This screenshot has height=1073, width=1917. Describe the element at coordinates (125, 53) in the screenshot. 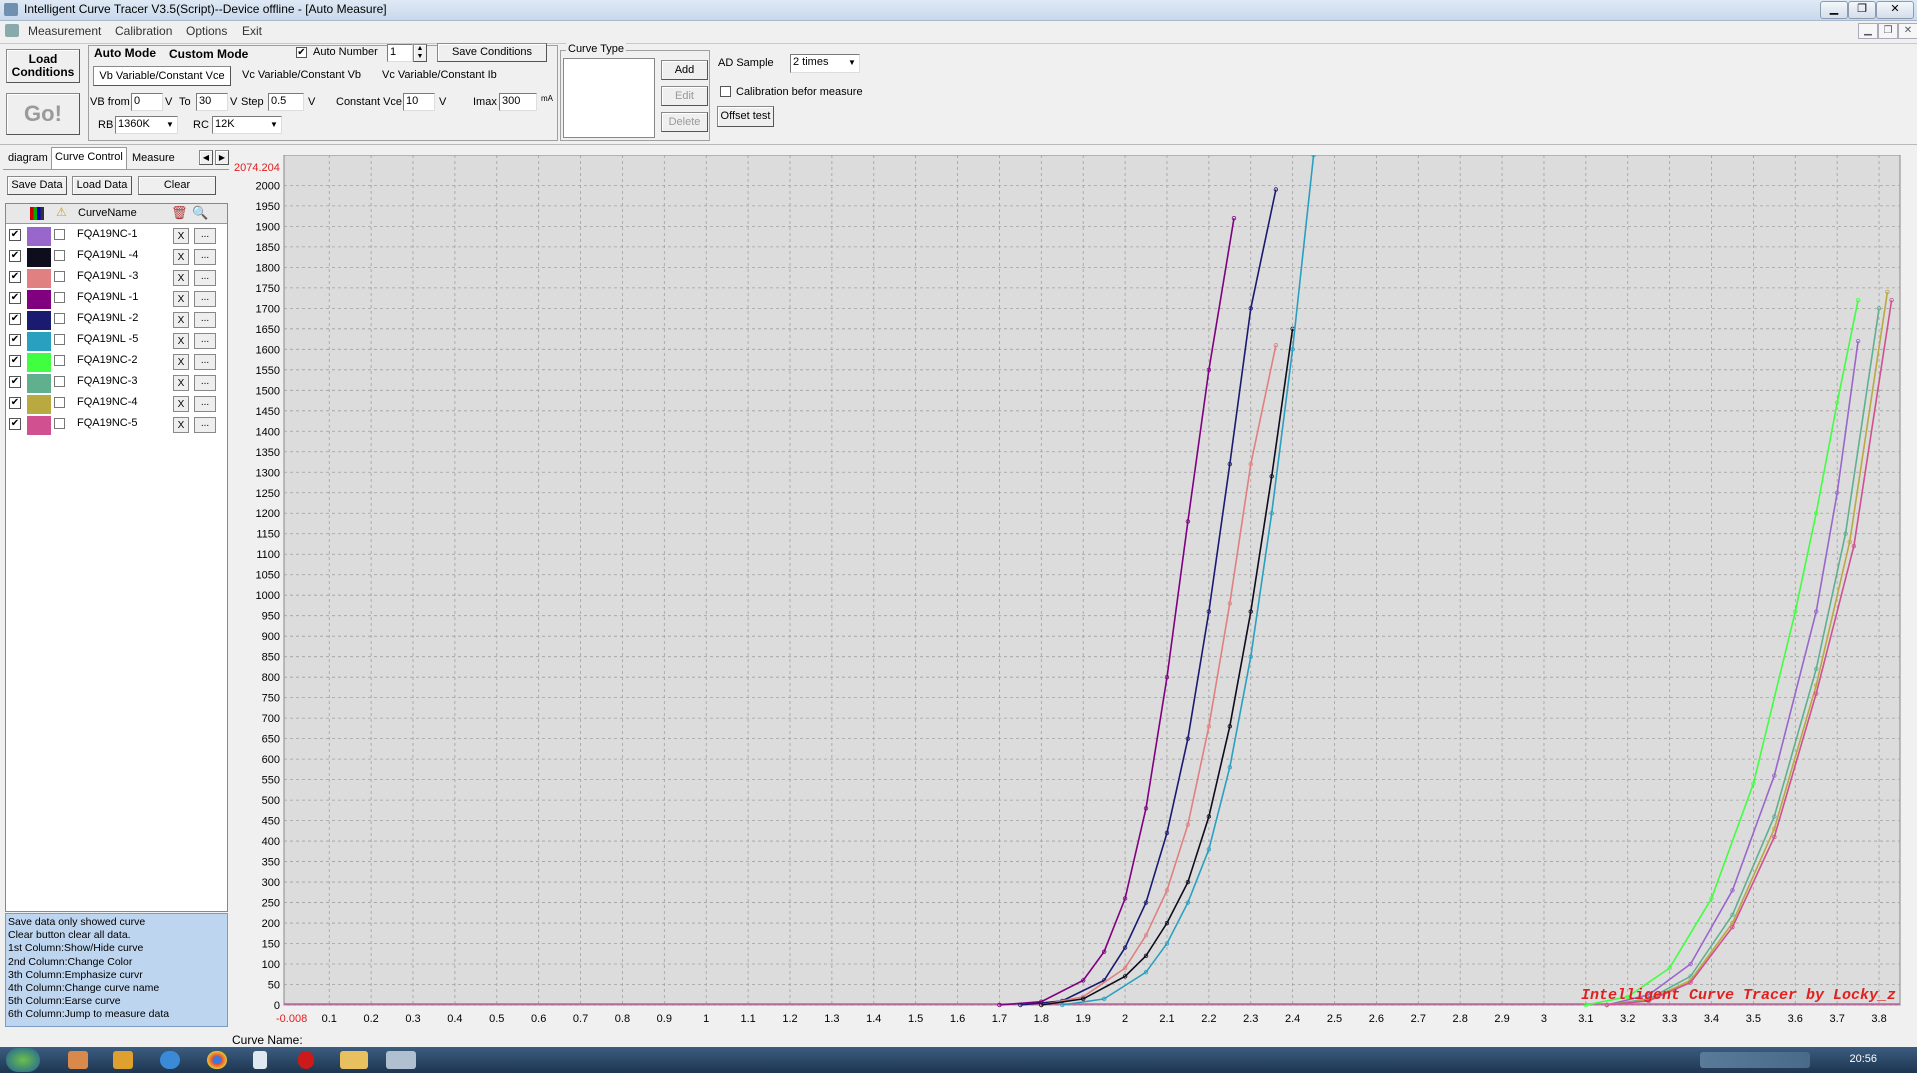

I see `auto-mode-tab: Auto Mode` at that location.